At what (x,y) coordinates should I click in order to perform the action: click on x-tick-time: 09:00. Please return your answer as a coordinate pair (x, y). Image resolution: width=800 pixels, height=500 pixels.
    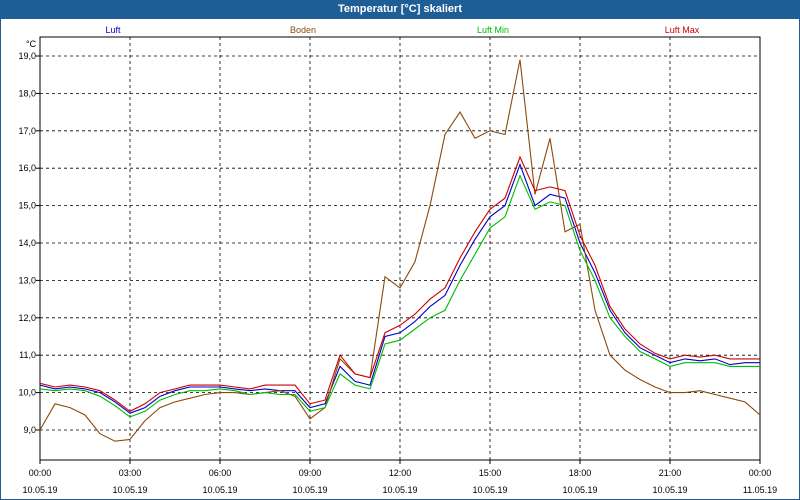
    Looking at the image, I should click on (310, 473).